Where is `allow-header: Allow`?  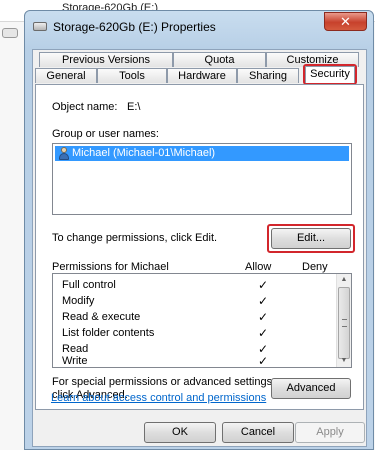
allow-header: Allow is located at coordinates (258, 267).